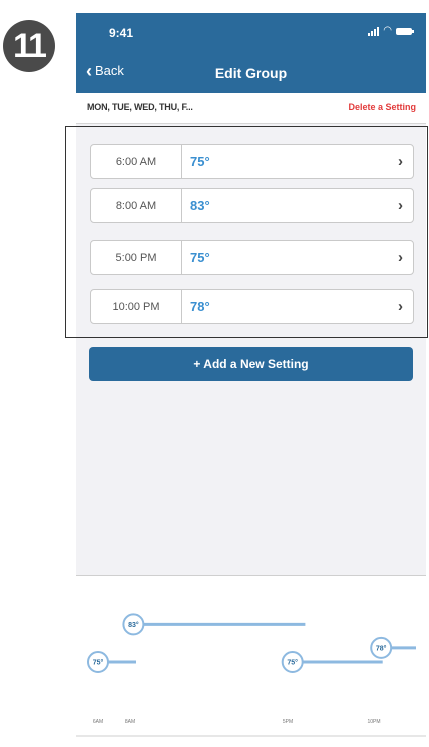  Describe the element at coordinates (252, 161) in the screenshot. I see `setting-row: 6:00 AM 75° ›` at that location.